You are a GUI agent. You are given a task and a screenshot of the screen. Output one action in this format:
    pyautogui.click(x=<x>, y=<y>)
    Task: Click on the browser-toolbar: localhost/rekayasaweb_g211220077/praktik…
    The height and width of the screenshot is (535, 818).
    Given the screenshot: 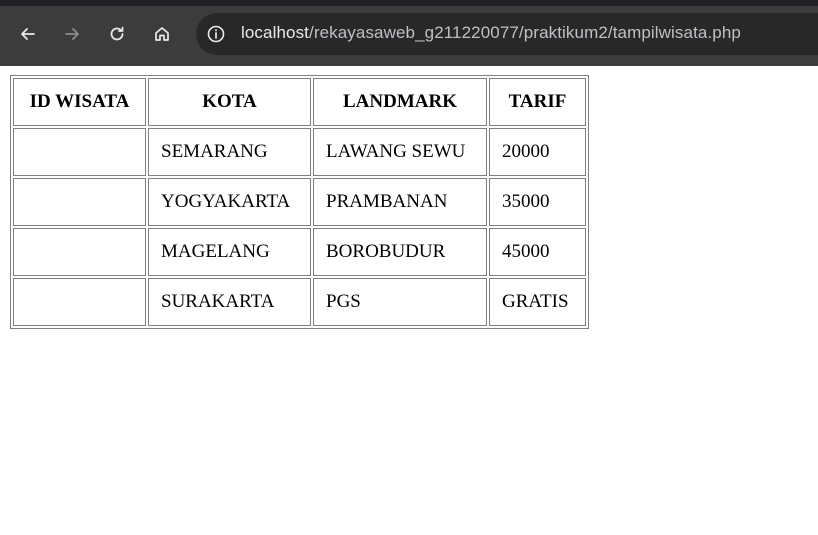 What is the action you would take?
    pyautogui.click(x=409, y=33)
    